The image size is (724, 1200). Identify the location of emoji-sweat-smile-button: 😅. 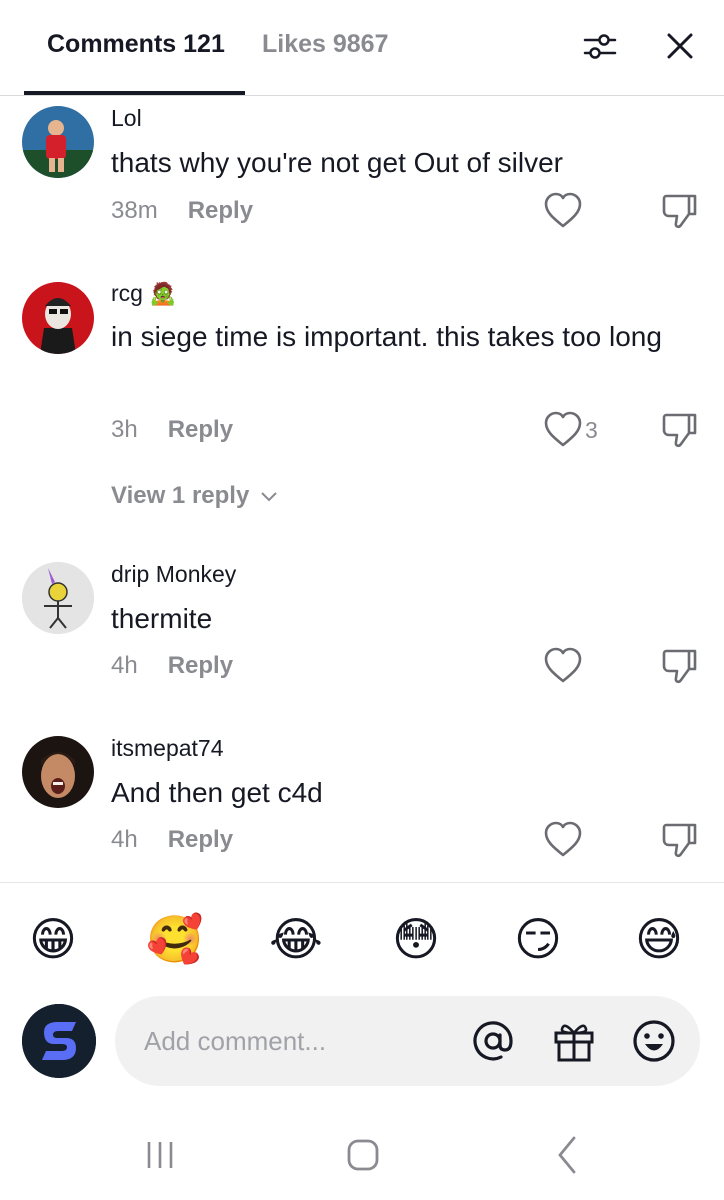
(659, 939).